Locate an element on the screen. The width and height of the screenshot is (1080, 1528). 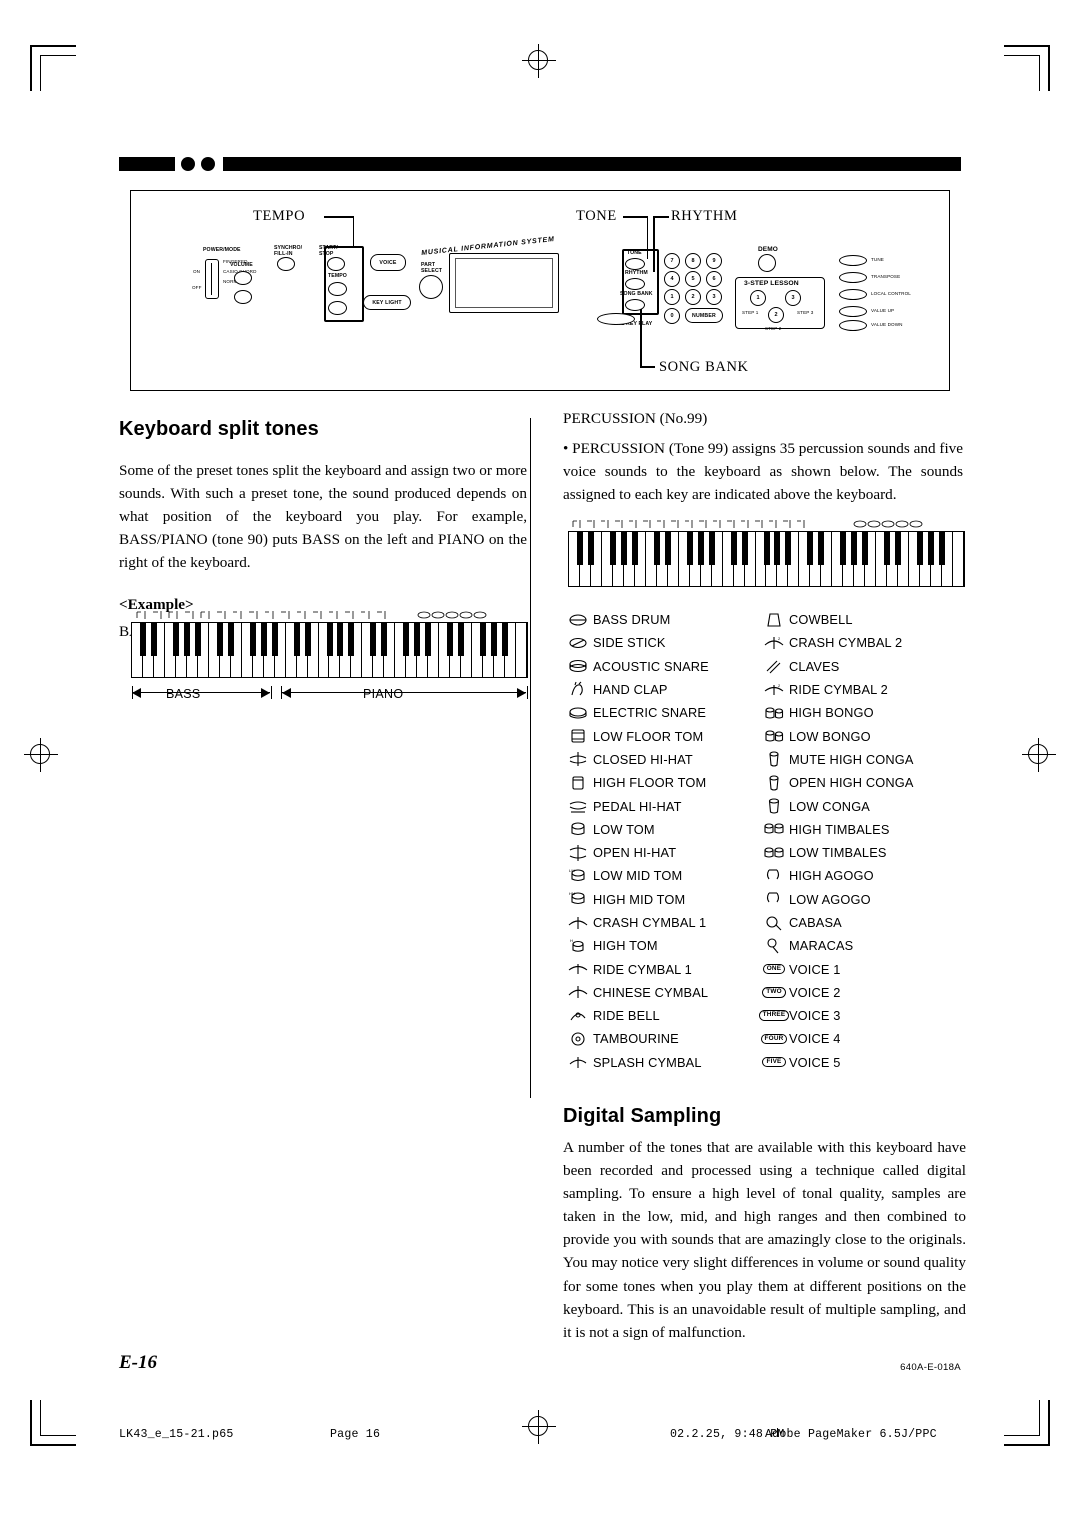
keypad-3: 3 is located at coordinates (714, 297).